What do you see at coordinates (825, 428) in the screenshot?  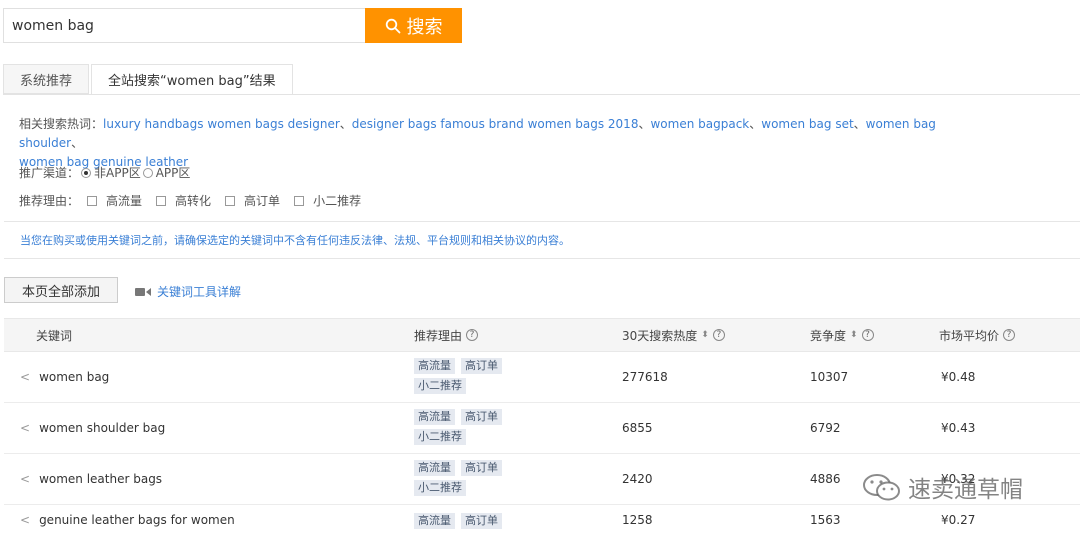 I see `competition-value: 6792` at bounding box center [825, 428].